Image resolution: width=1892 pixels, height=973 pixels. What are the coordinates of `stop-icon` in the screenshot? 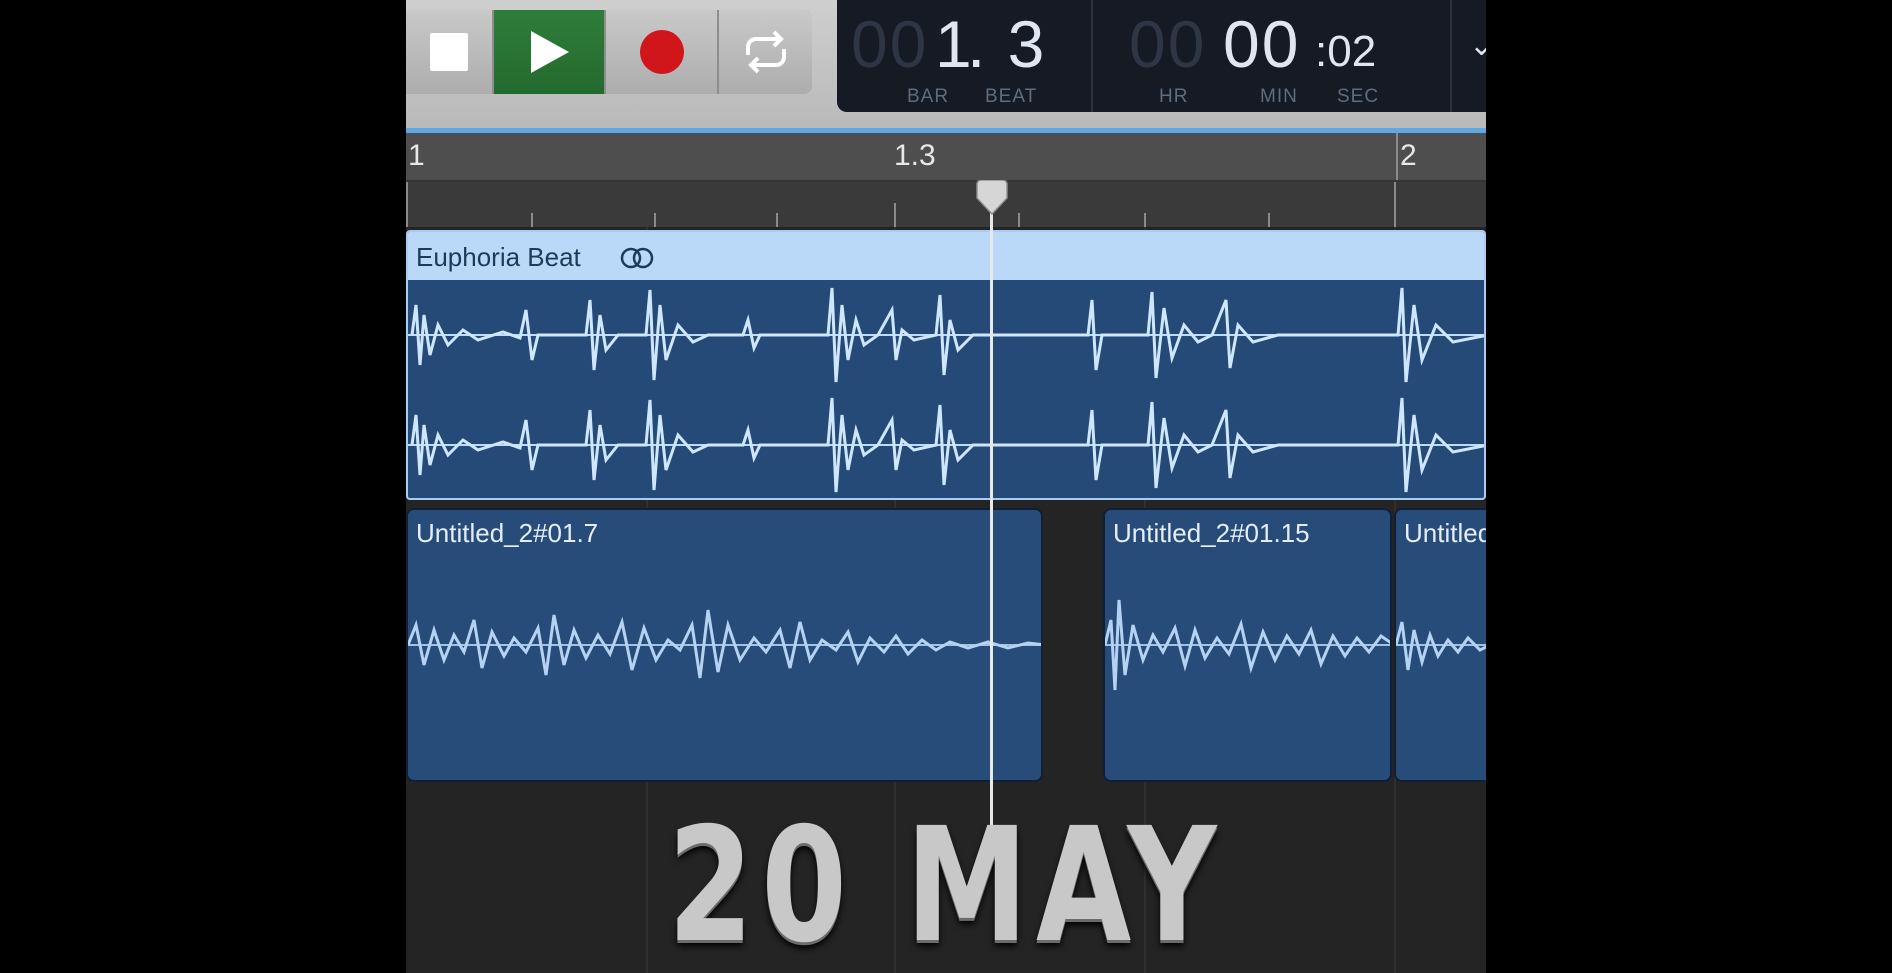 It's located at (449, 52).